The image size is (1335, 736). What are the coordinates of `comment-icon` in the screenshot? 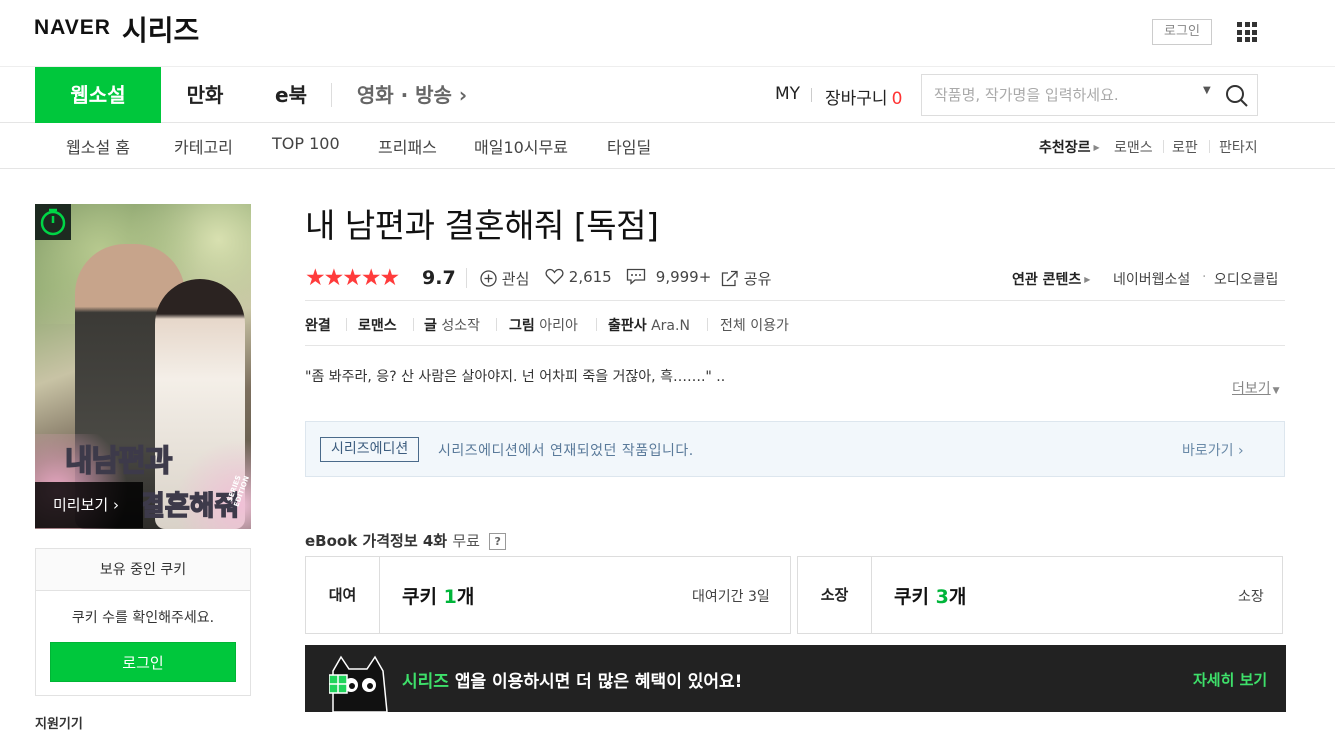 It's located at (636, 276).